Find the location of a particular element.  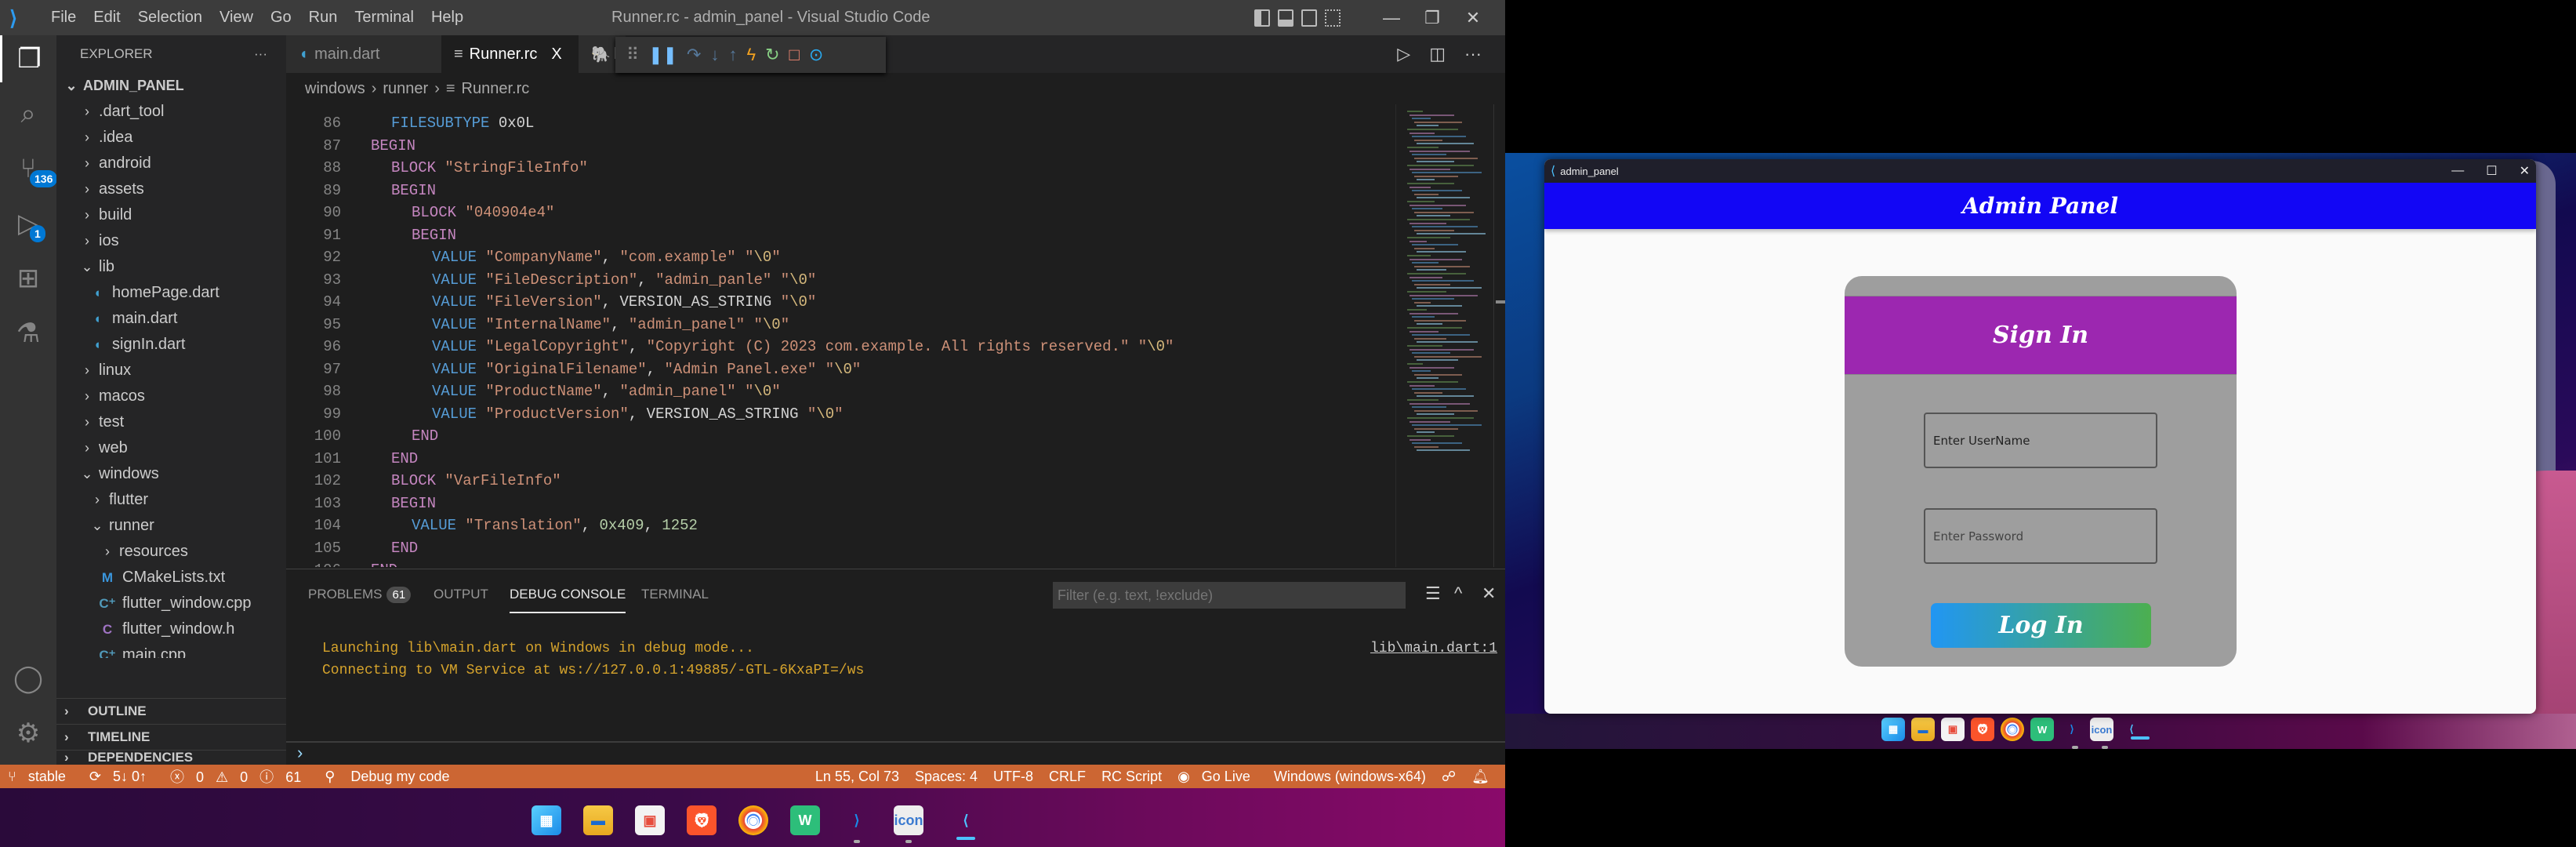

explorer-icon: ❐ is located at coordinates (28, 58).